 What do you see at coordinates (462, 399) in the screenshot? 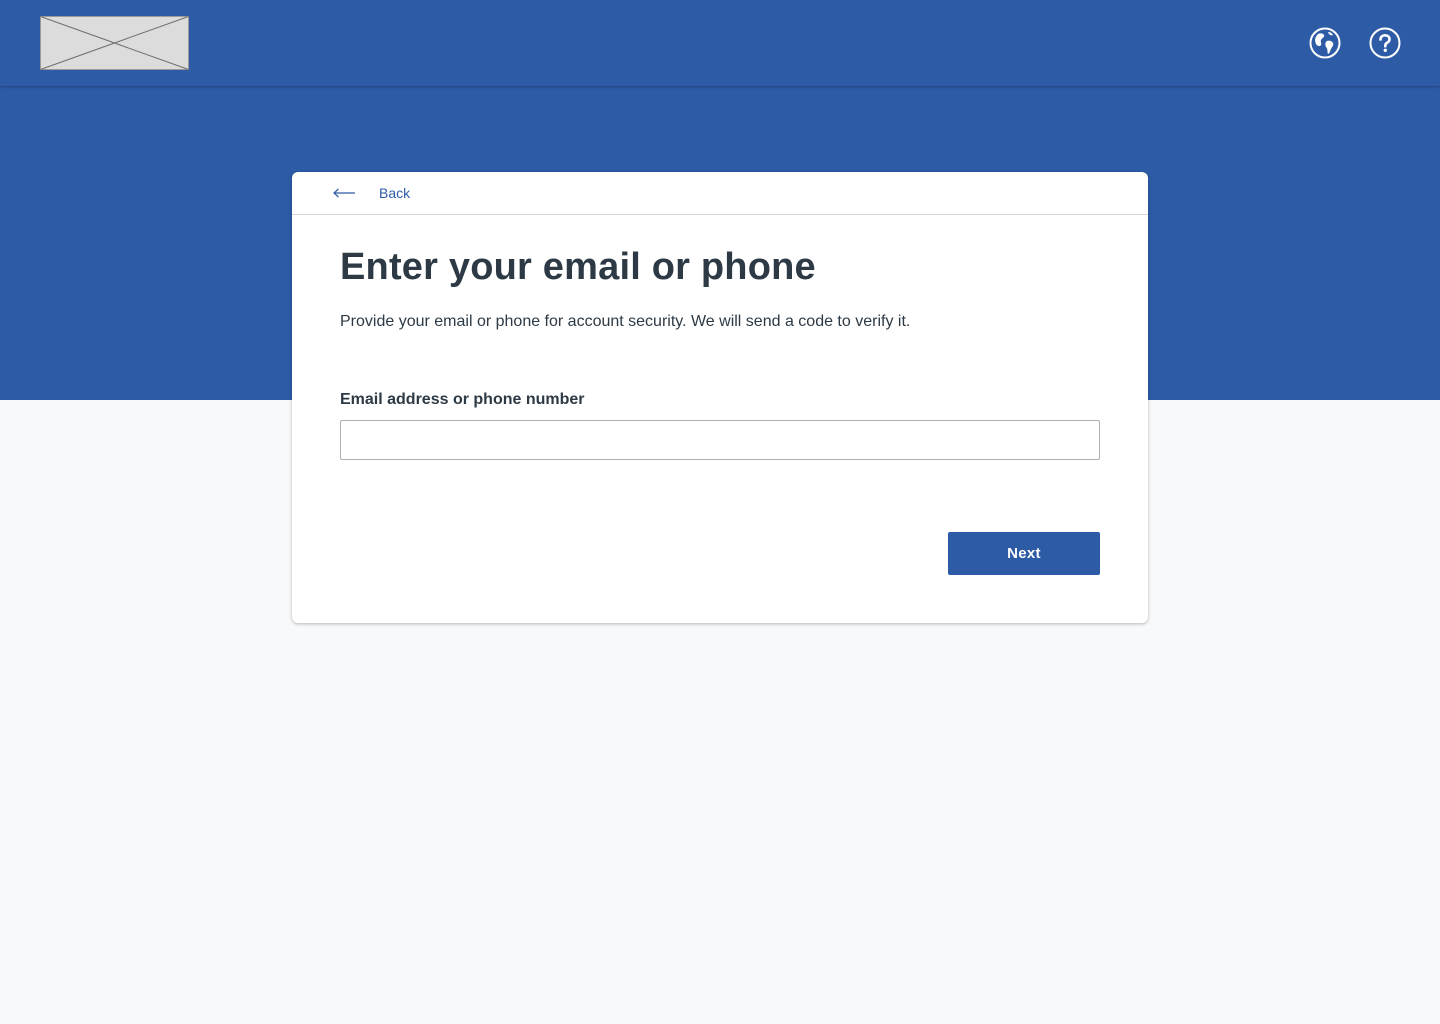
I see `email-or-phone-label: Email address or phone number` at bounding box center [462, 399].